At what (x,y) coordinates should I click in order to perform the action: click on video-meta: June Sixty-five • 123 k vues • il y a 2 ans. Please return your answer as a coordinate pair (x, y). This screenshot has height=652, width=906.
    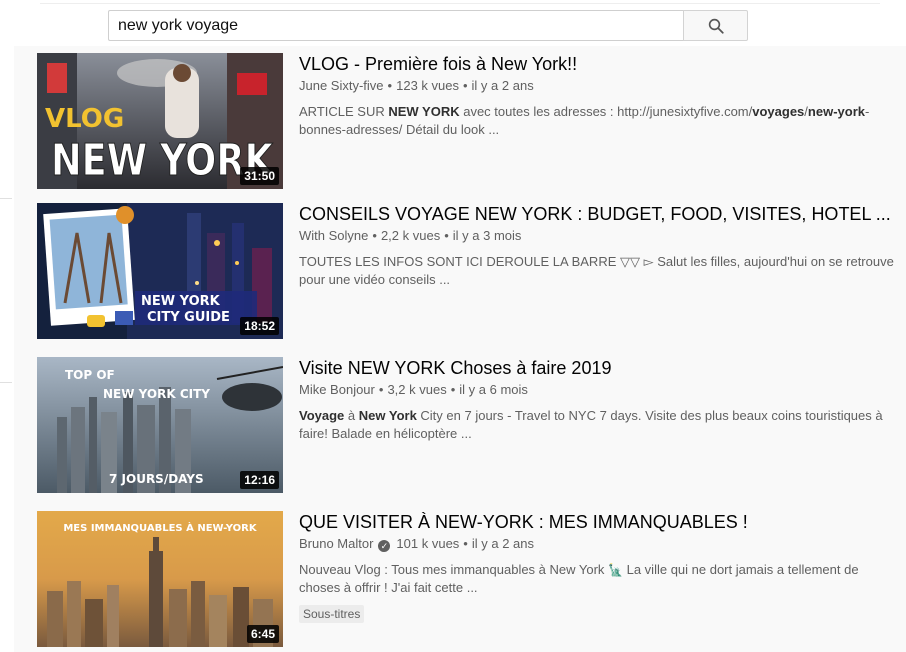
    Looking at the image, I should click on (416, 85).